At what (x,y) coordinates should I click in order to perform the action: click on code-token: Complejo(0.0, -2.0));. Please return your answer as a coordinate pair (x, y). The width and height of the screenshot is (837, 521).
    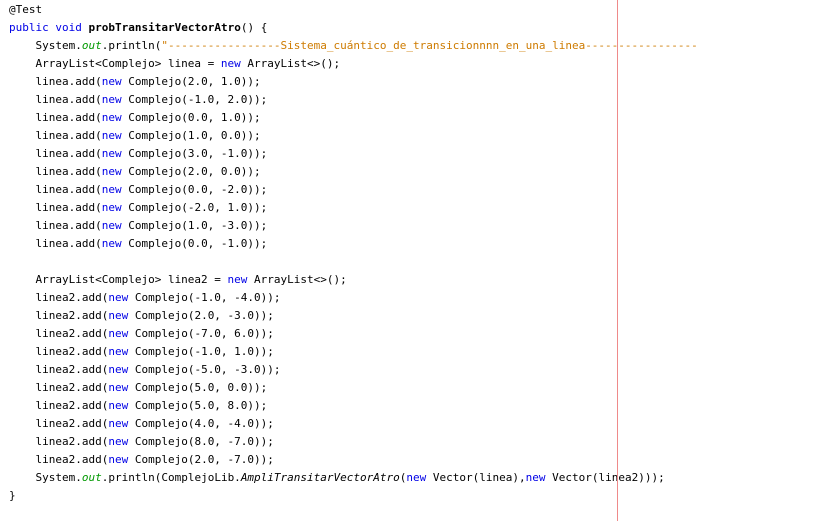
    Looking at the image, I should click on (194, 189).